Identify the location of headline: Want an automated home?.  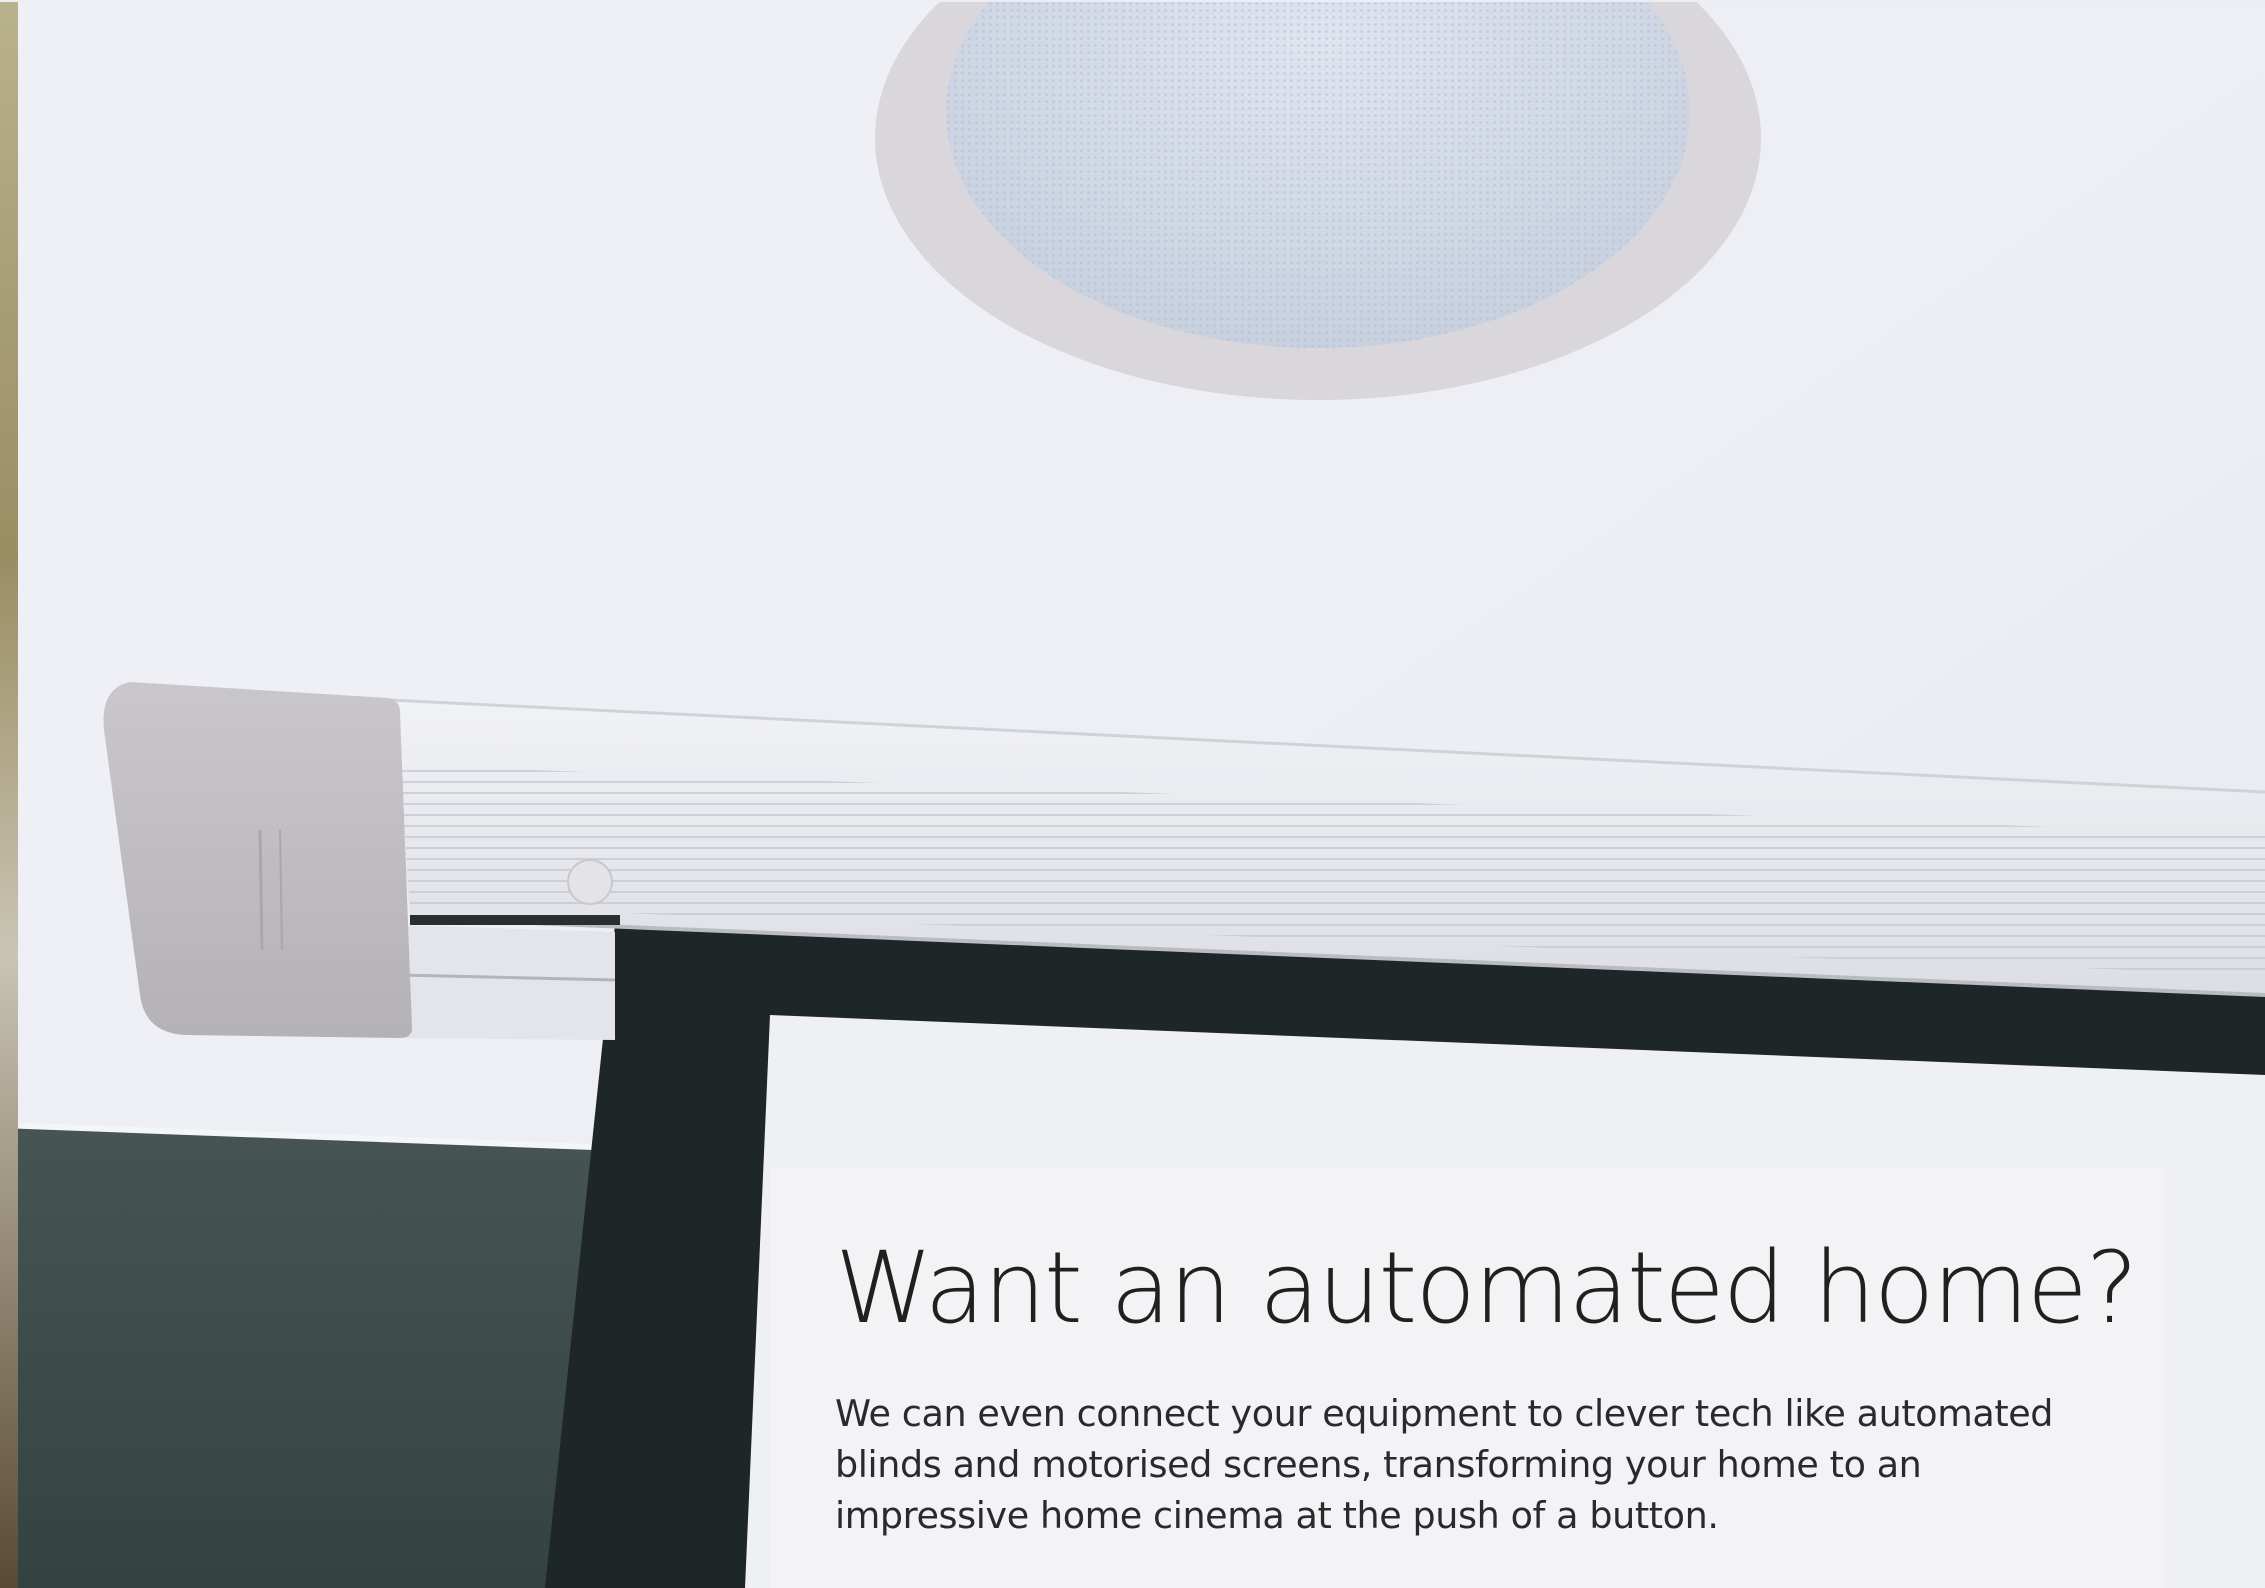
(1486, 1288).